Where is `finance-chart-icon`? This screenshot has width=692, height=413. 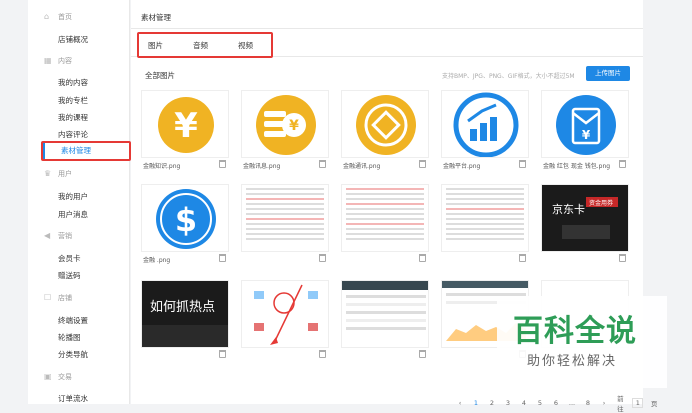
finance-chart-icon is located at coordinates (485, 124).